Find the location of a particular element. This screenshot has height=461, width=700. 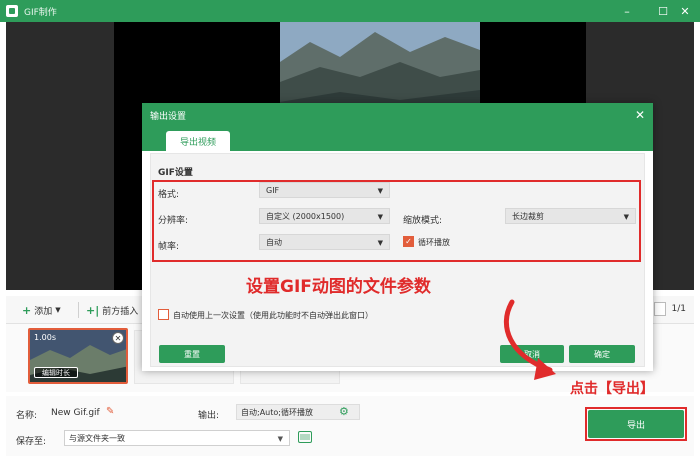

title-bar: GIF制作 – ☐ ✕ is located at coordinates (350, 11).